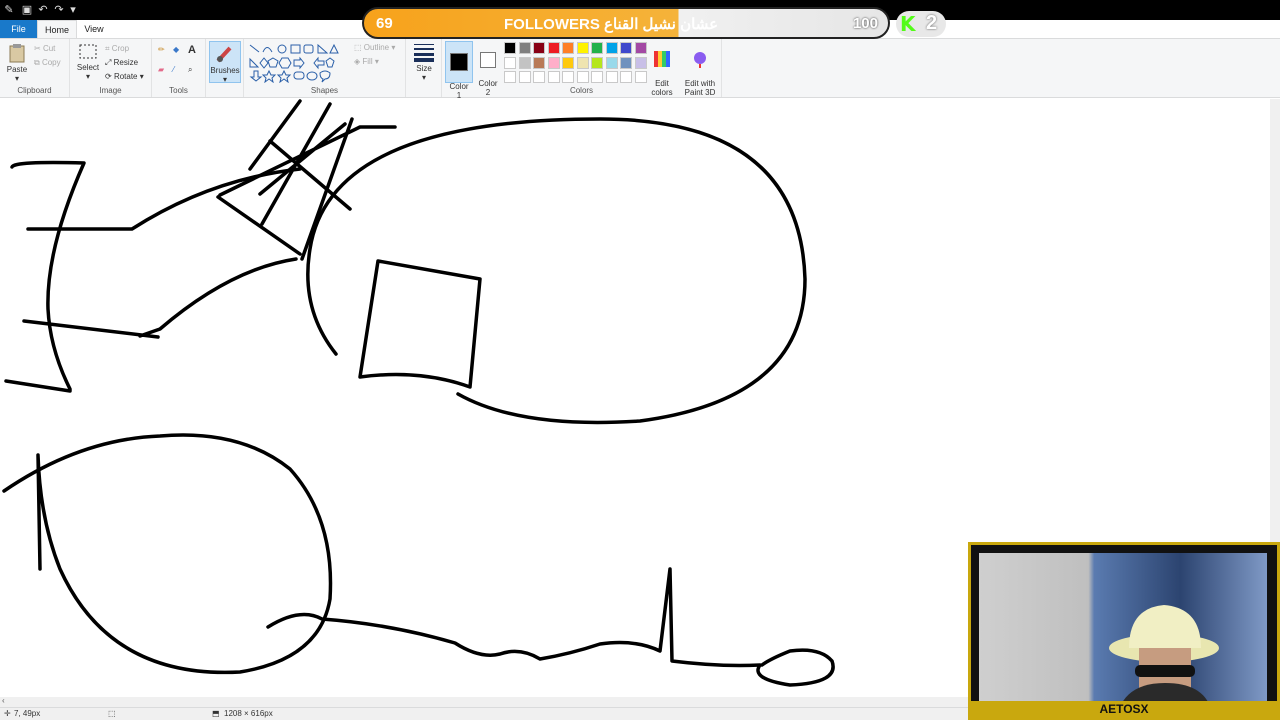  I want to click on color-picker-icon: ⁄, so click(173, 69).